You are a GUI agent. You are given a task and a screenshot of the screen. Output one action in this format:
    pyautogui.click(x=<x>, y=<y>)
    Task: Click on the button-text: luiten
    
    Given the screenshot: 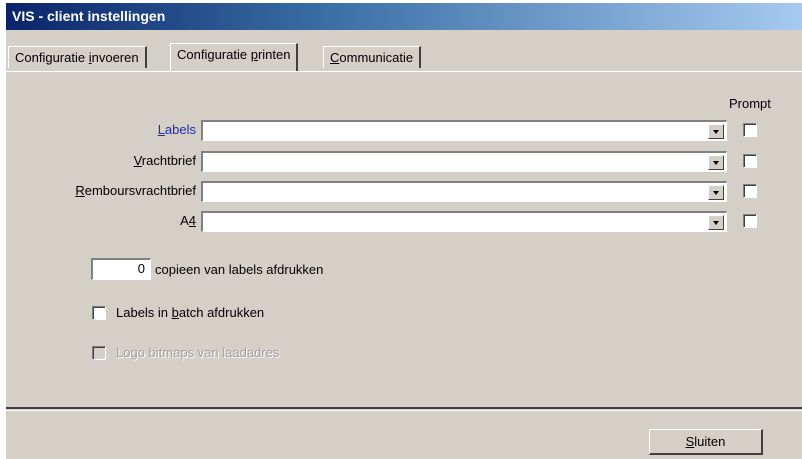 What is the action you would take?
    pyautogui.click(x=710, y=441)
    